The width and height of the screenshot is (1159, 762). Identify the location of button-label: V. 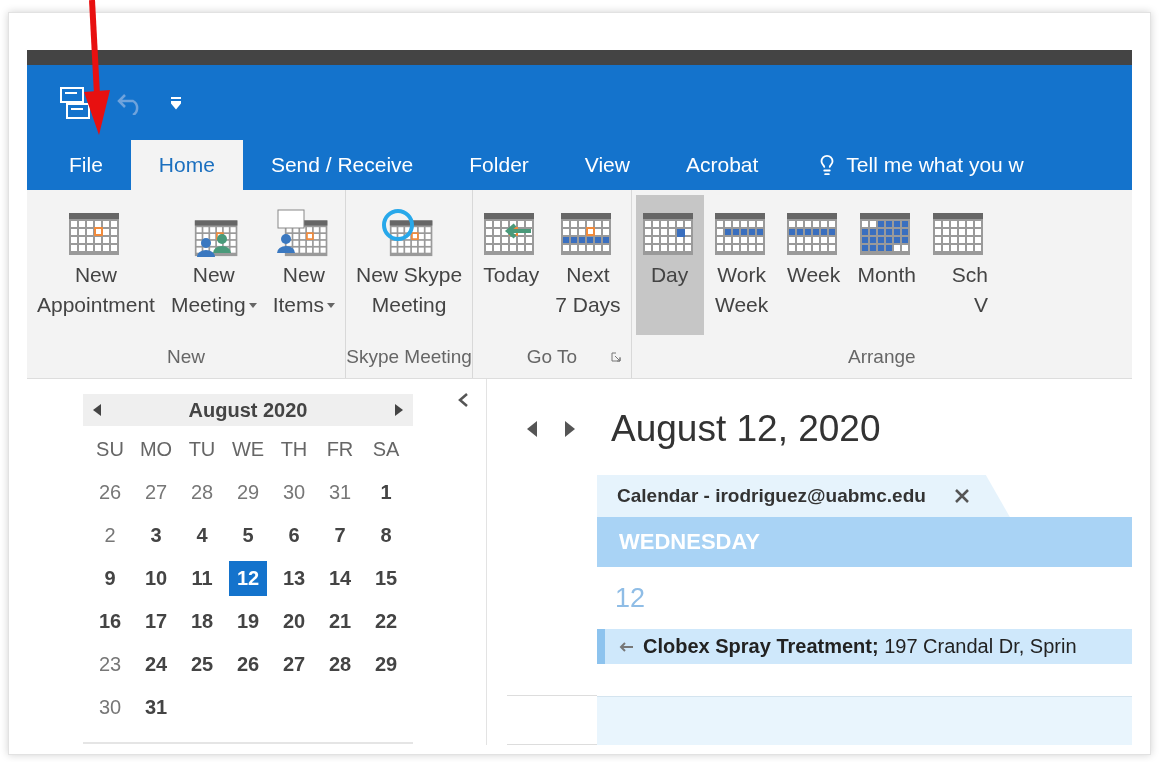
(980, 305).